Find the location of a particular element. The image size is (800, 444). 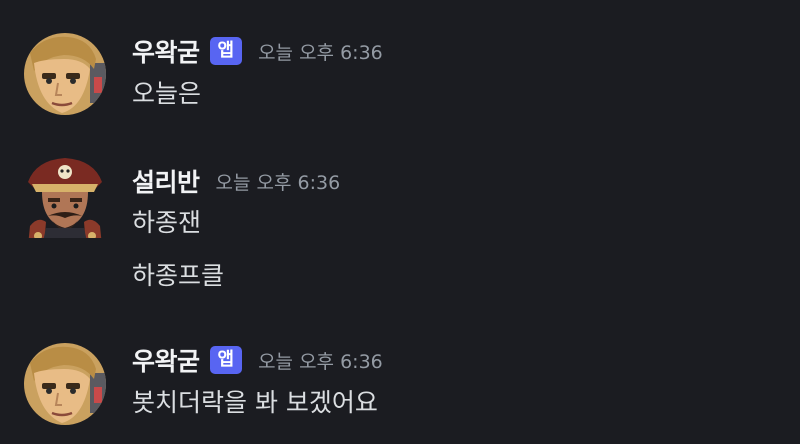

message-text: 하종잰 is located at coordinates (167, 222).